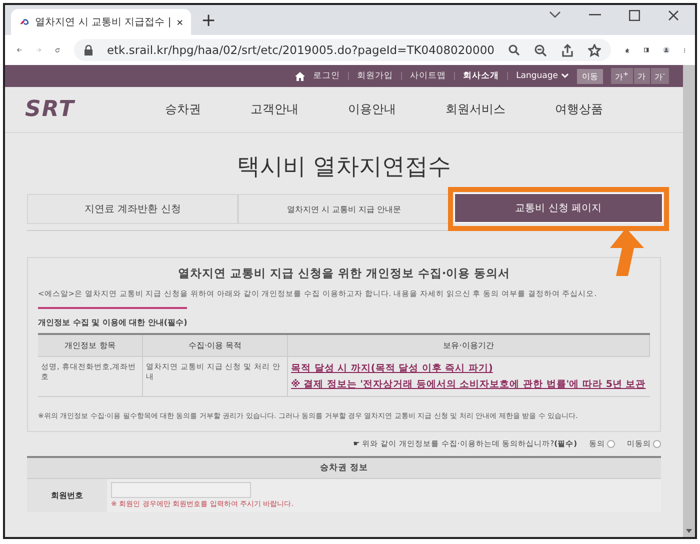  Describe the element at coordinates (595, 50) in the screenshot. I see `star-icon` at that location.